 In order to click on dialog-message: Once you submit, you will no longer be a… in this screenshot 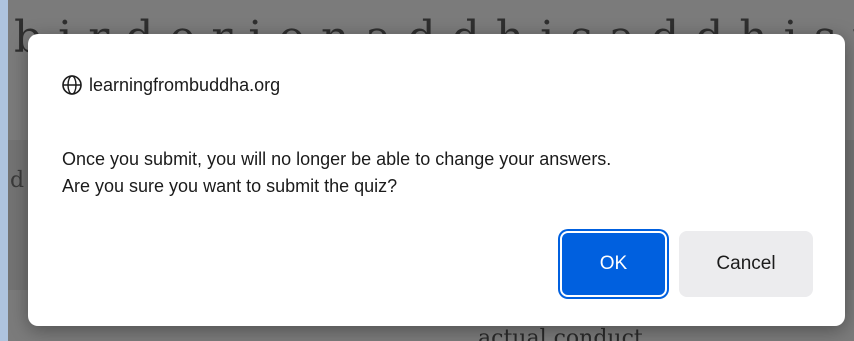, I will do `click(447, 173)`.